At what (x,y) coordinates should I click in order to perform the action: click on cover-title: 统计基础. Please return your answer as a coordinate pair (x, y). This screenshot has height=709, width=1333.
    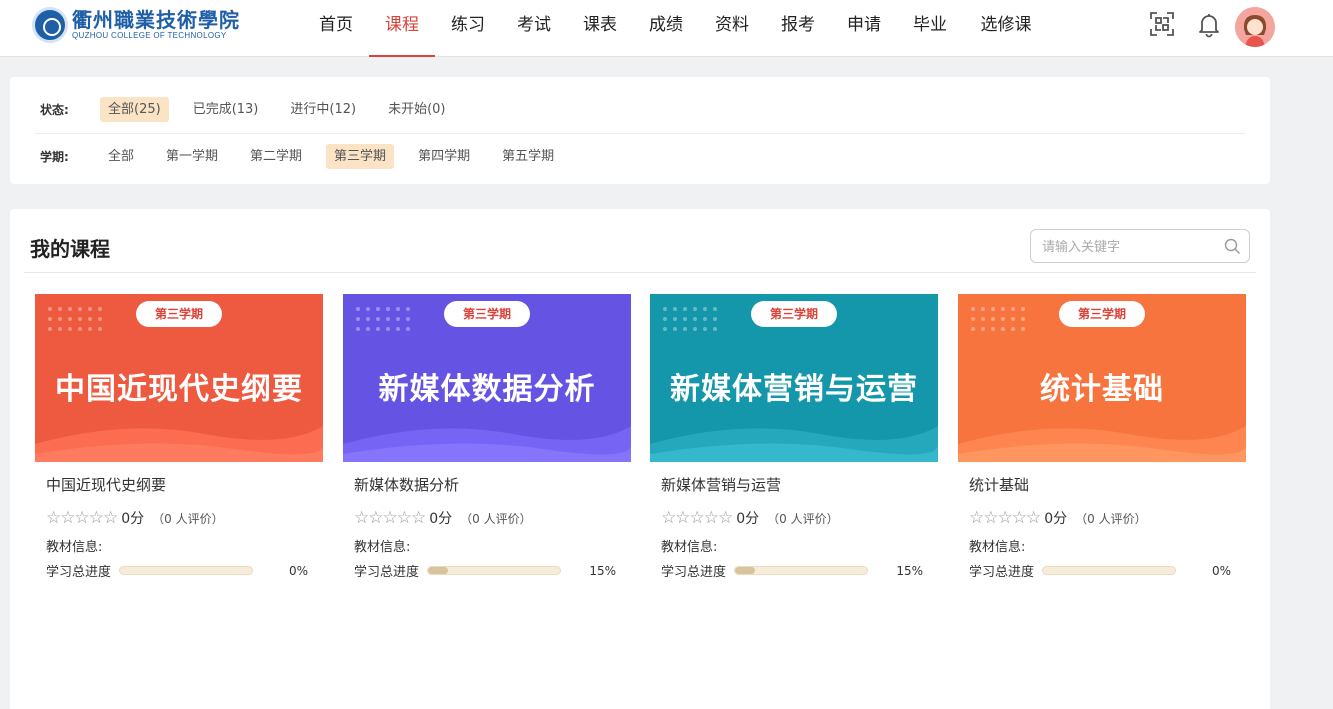
    Looking at the image, I should click on (1102, 389).